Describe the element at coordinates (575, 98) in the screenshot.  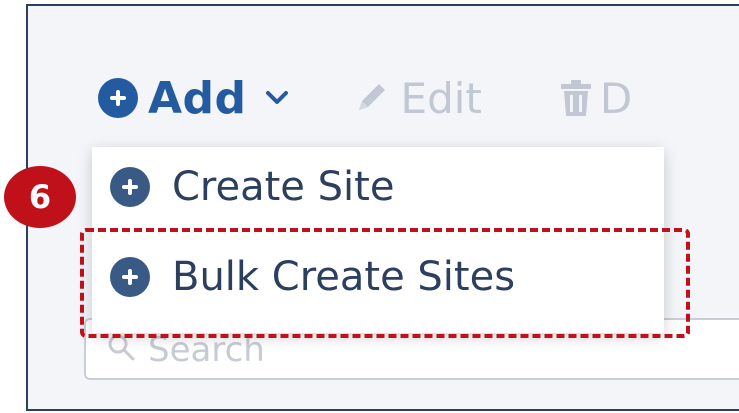
I see `trash-icon` at that location.